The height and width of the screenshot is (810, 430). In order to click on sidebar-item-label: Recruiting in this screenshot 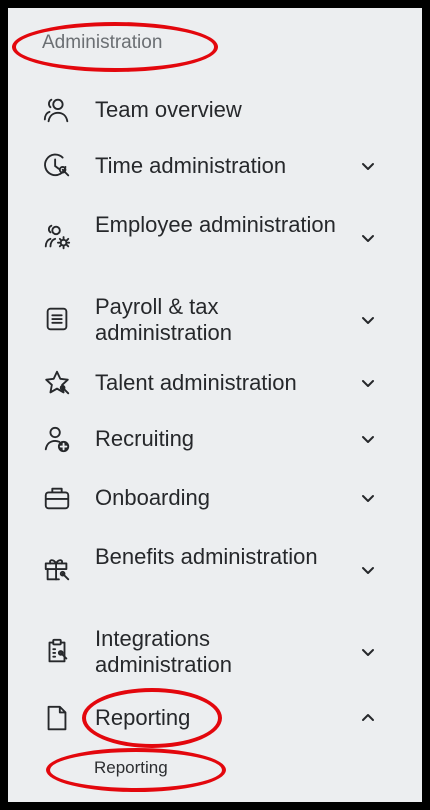, I will do `click(145, 438)`.